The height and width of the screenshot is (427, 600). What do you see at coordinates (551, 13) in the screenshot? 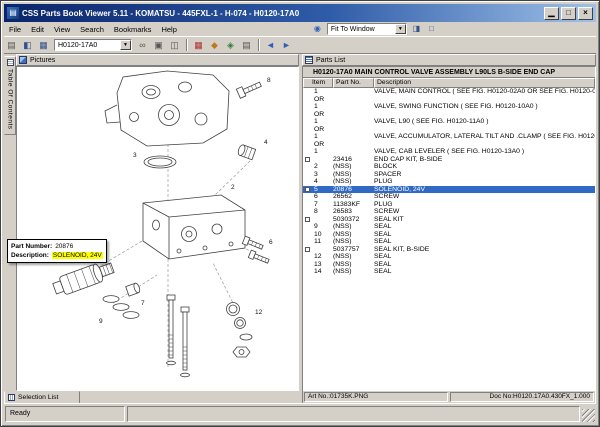
I see `minimize-button: ▁` at bounding box center [551, 13].